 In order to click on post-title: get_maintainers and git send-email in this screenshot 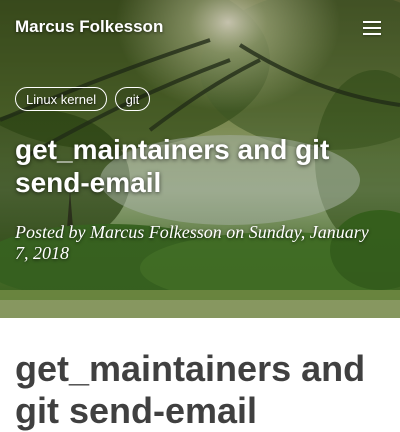, I will do `click(172, 166)`.